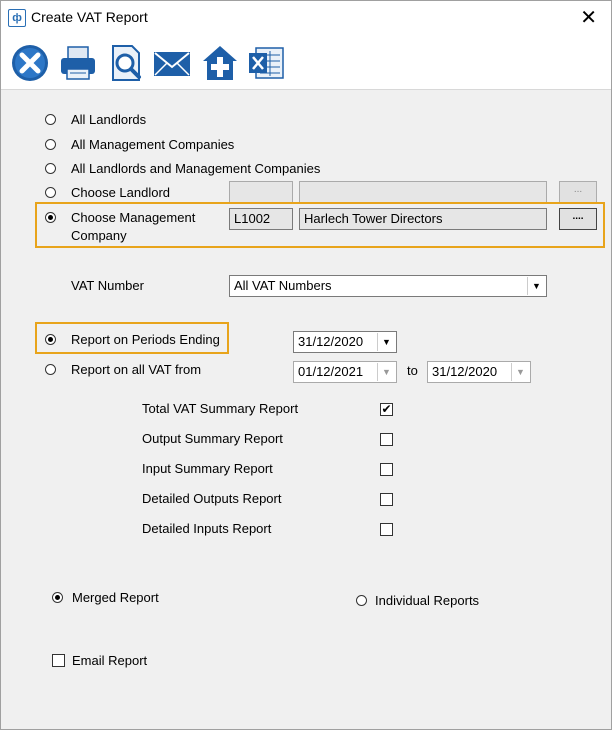 The image size is (612, 730). What do you see at coordinates (50, 369) in the screenshot?
I see `report-on-all-vat-radio` at bounding box center [50, 369].